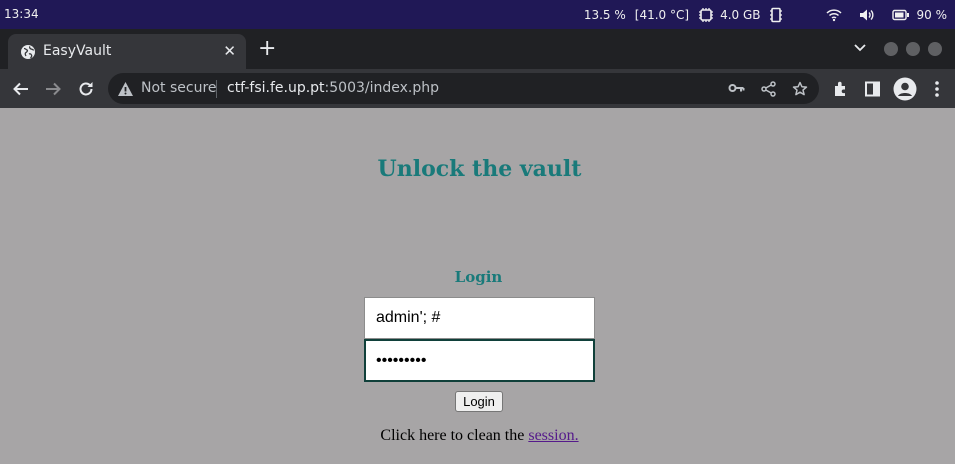 The image size is (955, 464). What do you see at coordinates (127, 51) in the screenshot?
I see `tab-easyvault: EasyVault ✕` at bounding box center [127, 51].